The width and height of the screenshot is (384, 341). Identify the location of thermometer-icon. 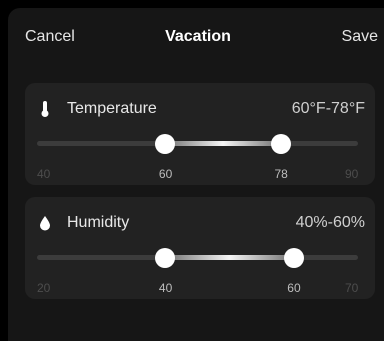
(45, 109).